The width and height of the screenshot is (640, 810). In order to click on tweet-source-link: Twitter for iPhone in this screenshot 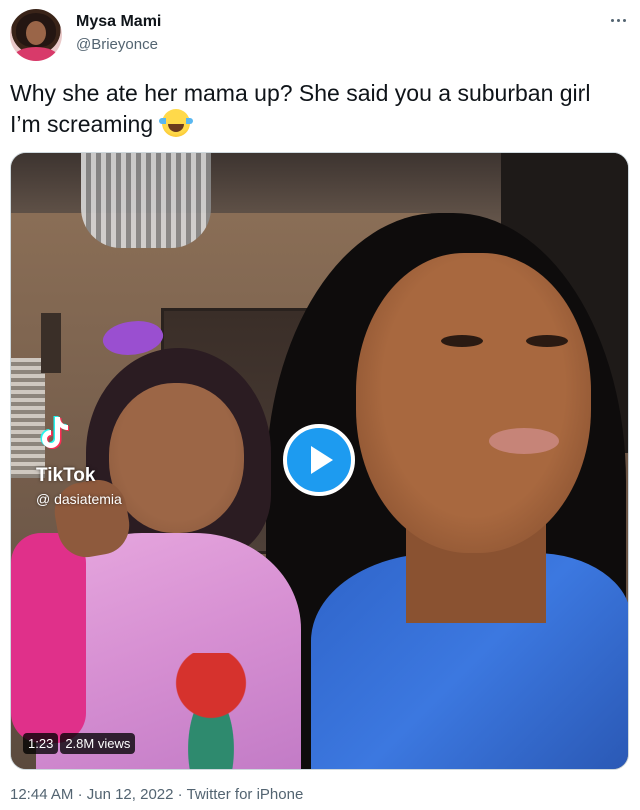, I will do `click(245, 794)`.